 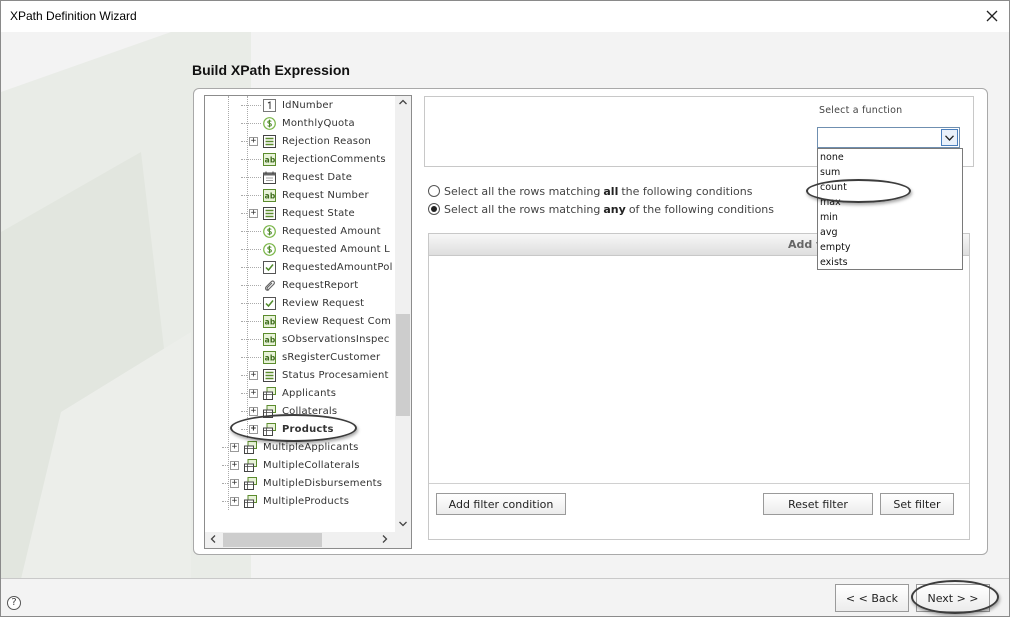 I want to click on tree-item-label: RequestedAmountPol, so click(x=337, y=267).